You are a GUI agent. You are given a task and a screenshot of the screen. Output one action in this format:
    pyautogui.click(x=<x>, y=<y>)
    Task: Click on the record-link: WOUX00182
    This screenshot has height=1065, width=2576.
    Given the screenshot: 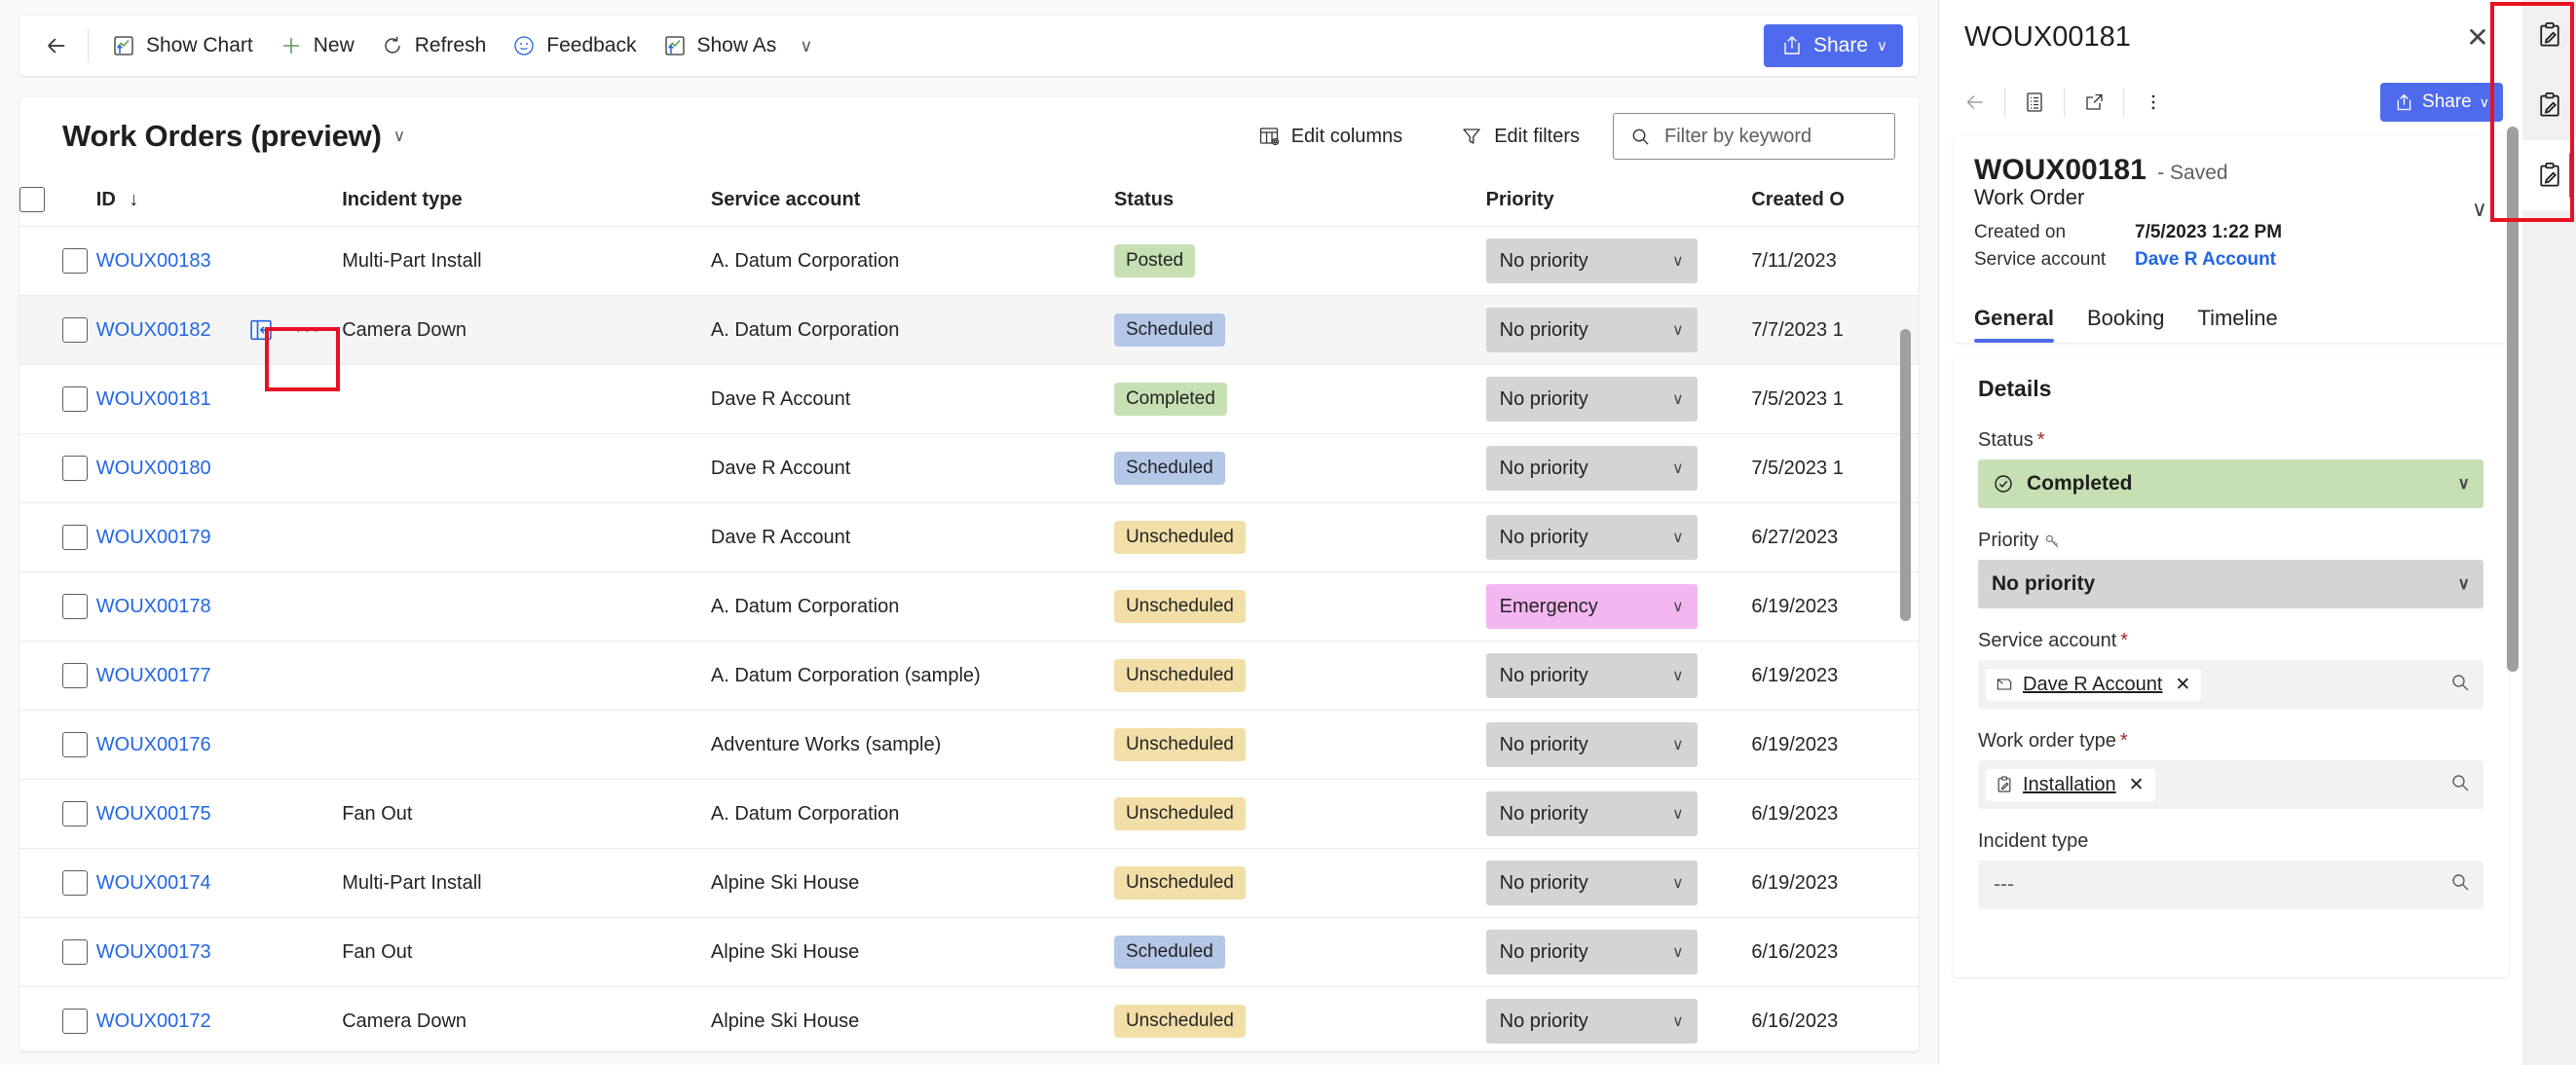 What is the action you would take?
    pyautogui.click(x=153, y=330)
    